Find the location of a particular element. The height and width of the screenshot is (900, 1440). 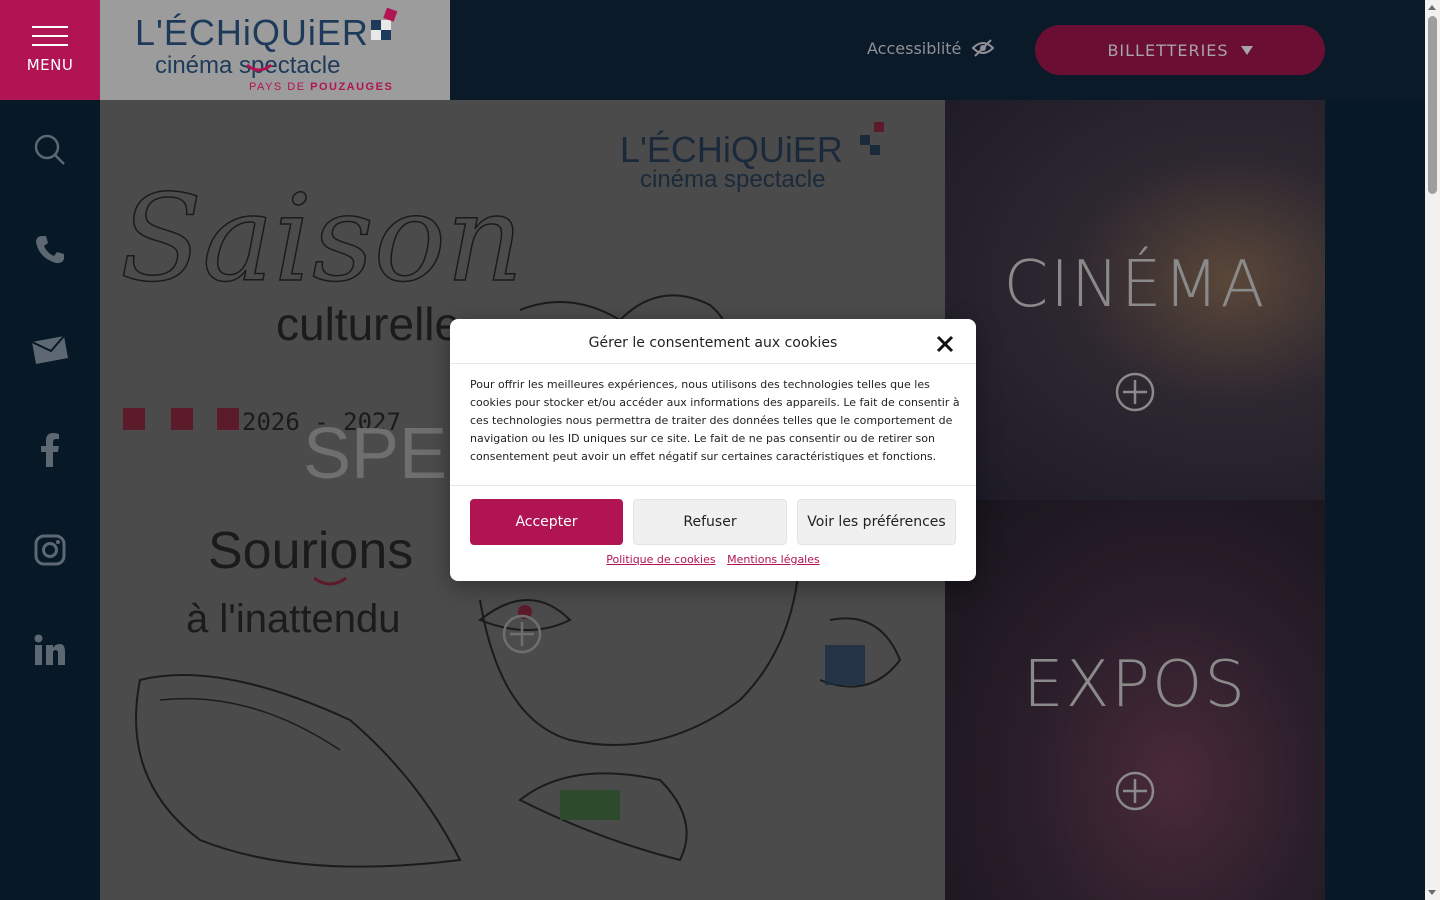

hamburger-icon is located at coordinates (50, 36).